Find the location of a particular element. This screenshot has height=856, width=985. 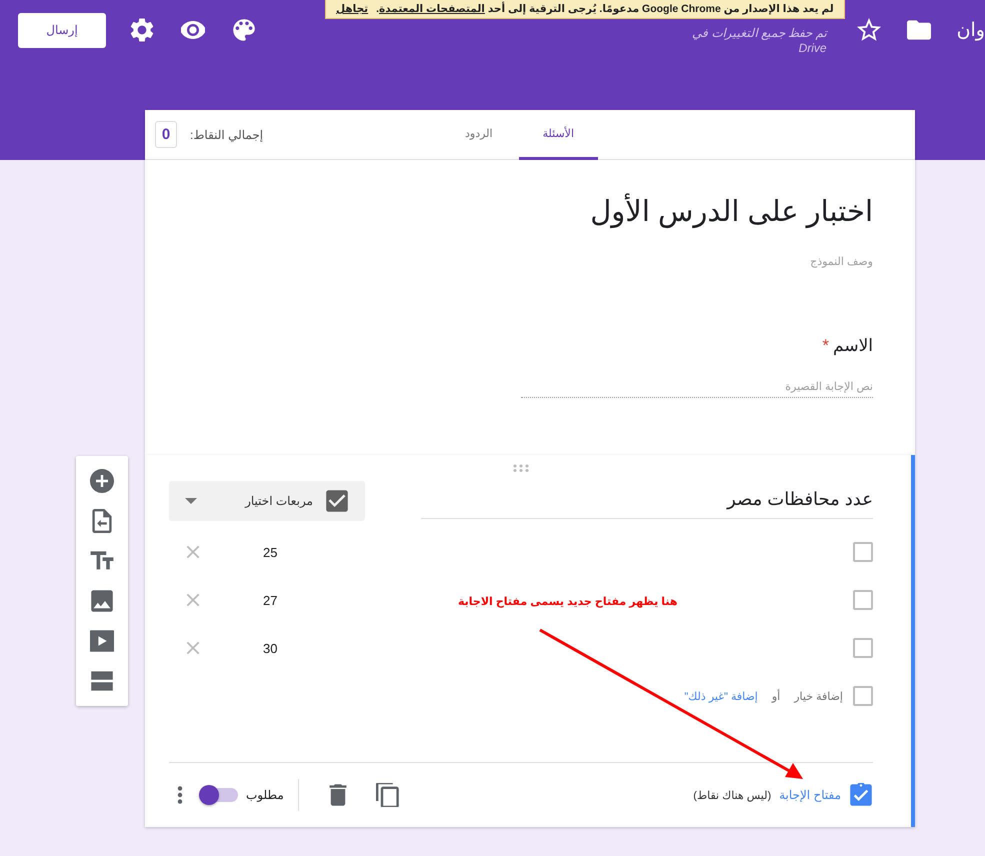

checkbox-icon is located at coordinates (337, 501).